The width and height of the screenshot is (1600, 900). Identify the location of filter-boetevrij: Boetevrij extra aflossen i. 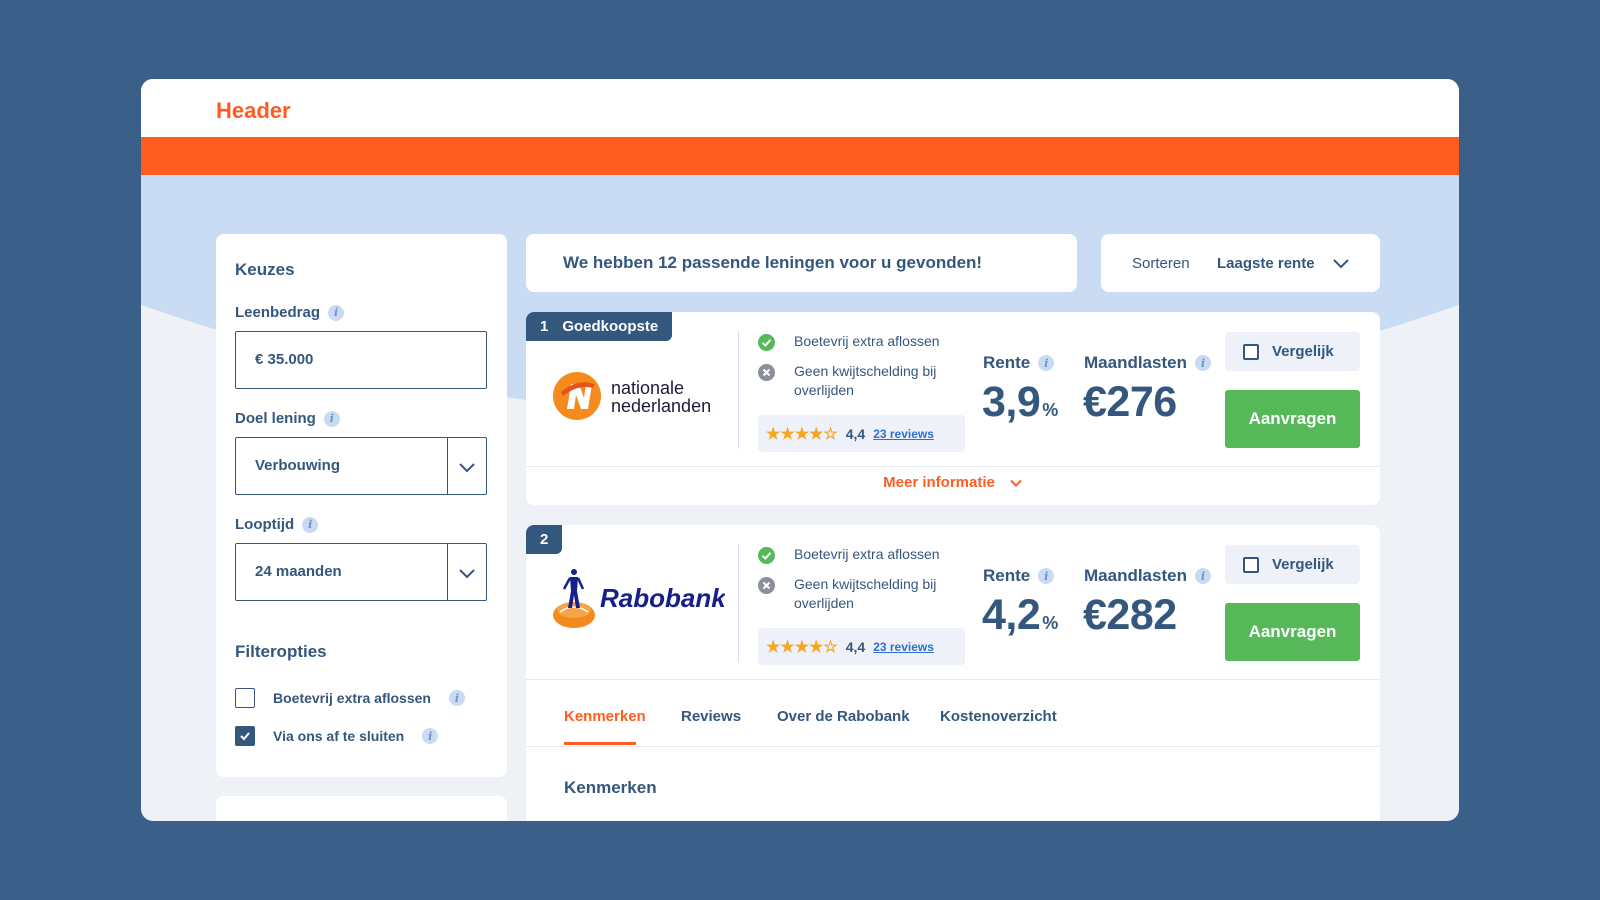
(350, 698).